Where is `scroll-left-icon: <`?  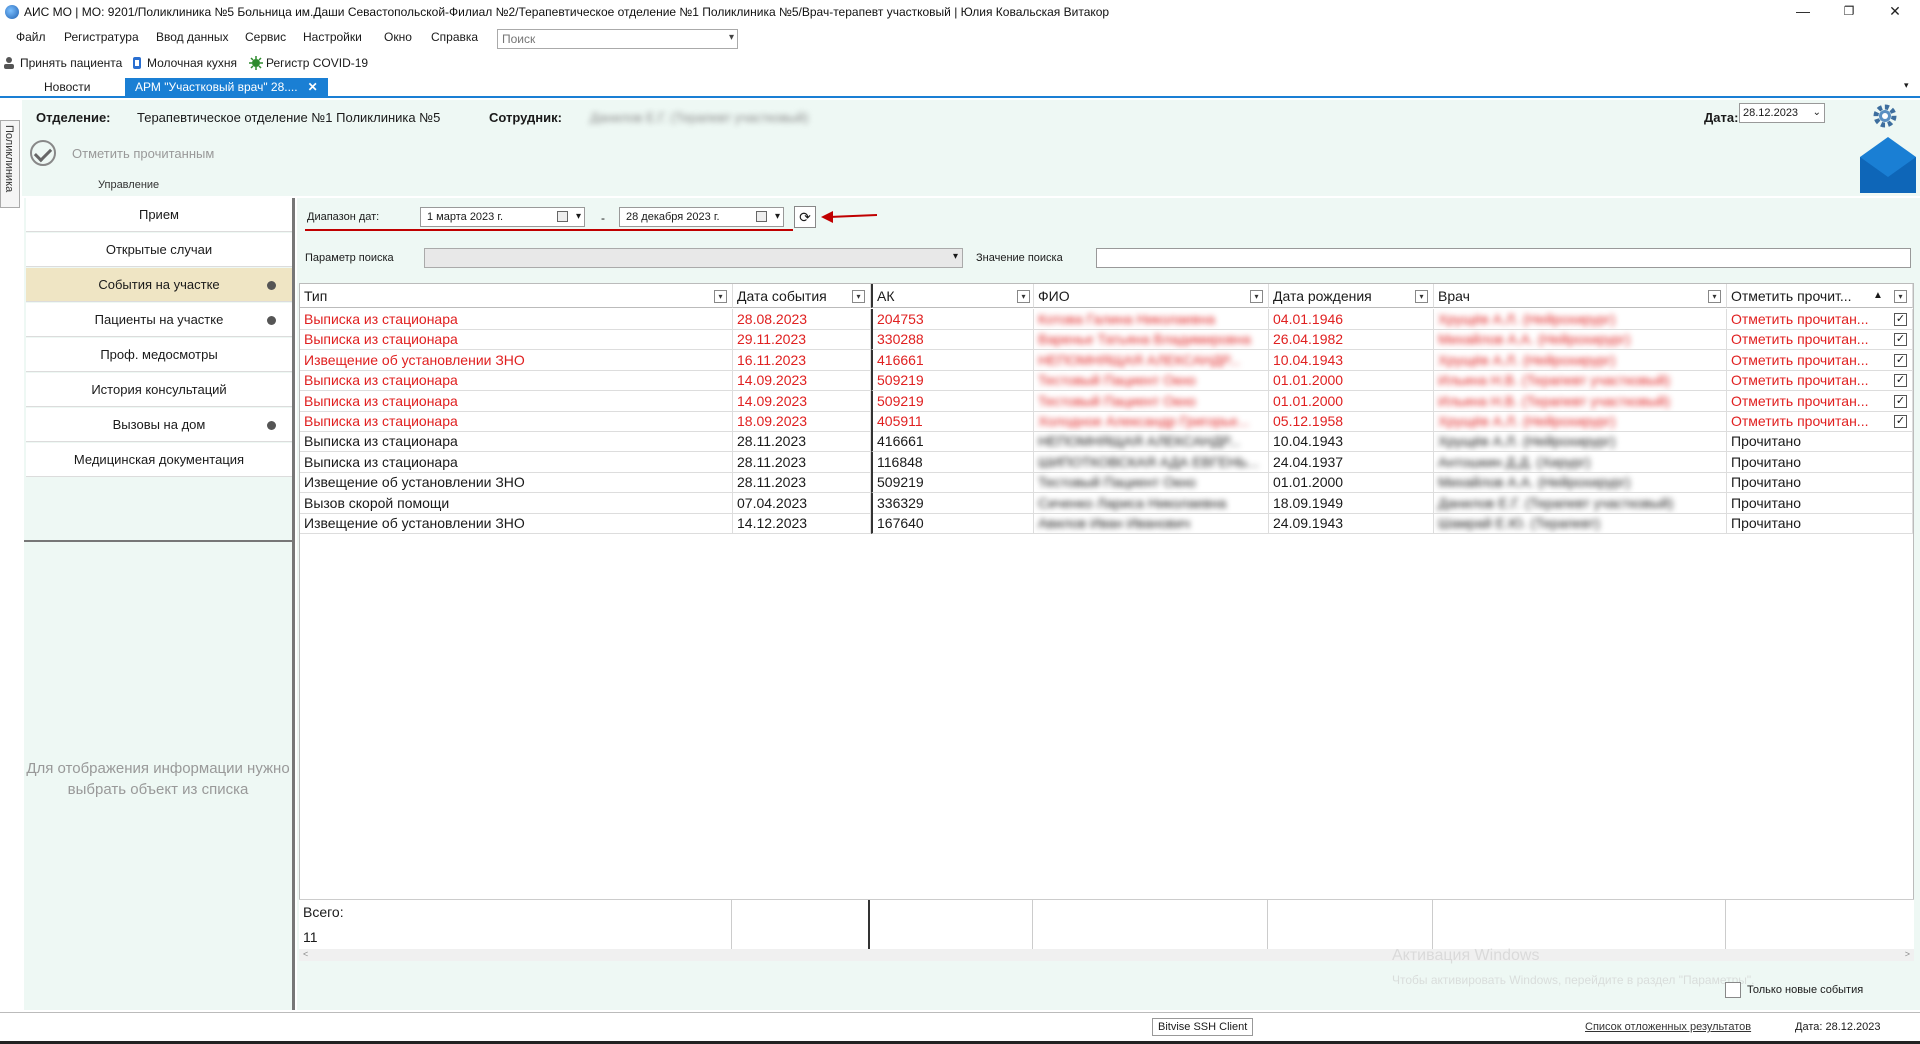
scroll-left-icon: < is located at coordinates (305, 954).